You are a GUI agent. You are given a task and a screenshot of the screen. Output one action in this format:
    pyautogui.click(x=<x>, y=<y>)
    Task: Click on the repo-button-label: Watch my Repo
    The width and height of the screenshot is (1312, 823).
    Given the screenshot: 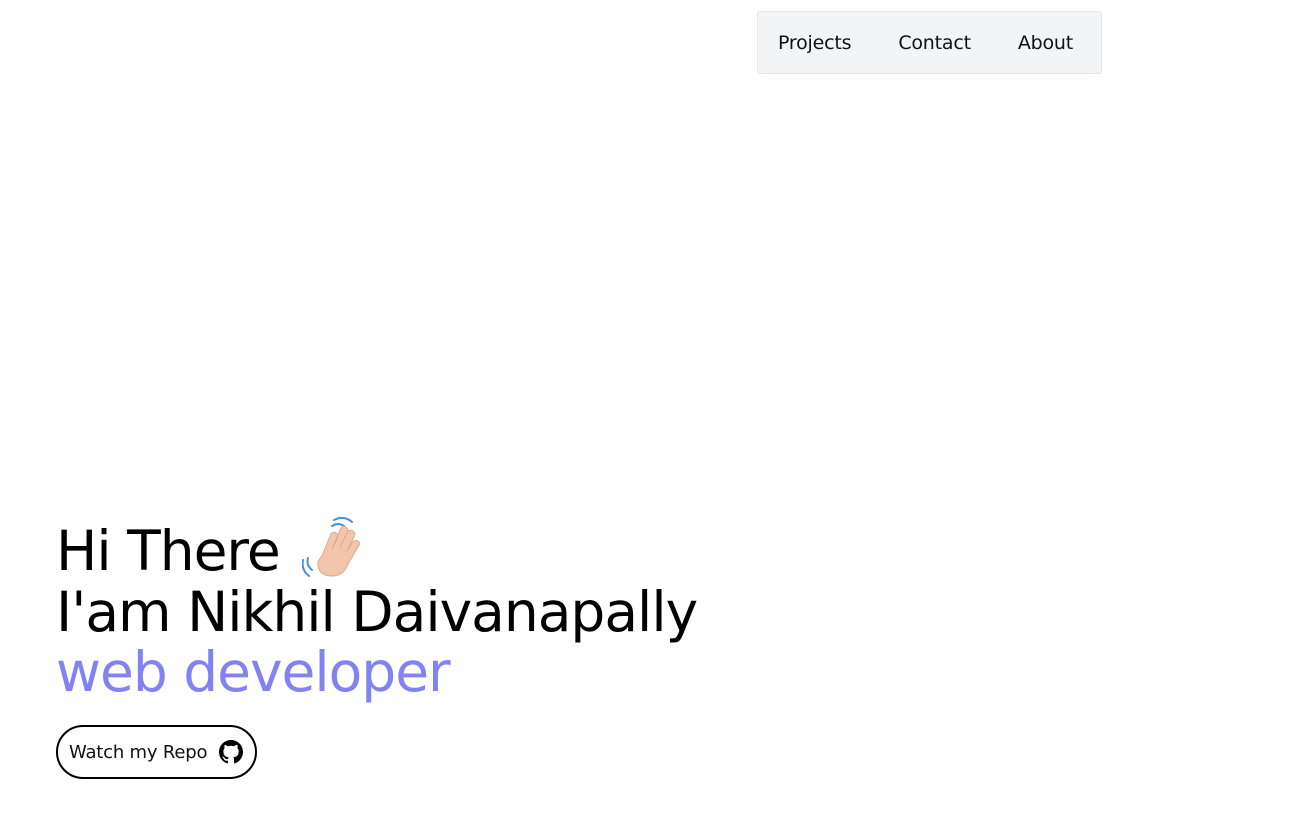 What is the action you would take?
    pyautogui.click(x=138, y=752)
    